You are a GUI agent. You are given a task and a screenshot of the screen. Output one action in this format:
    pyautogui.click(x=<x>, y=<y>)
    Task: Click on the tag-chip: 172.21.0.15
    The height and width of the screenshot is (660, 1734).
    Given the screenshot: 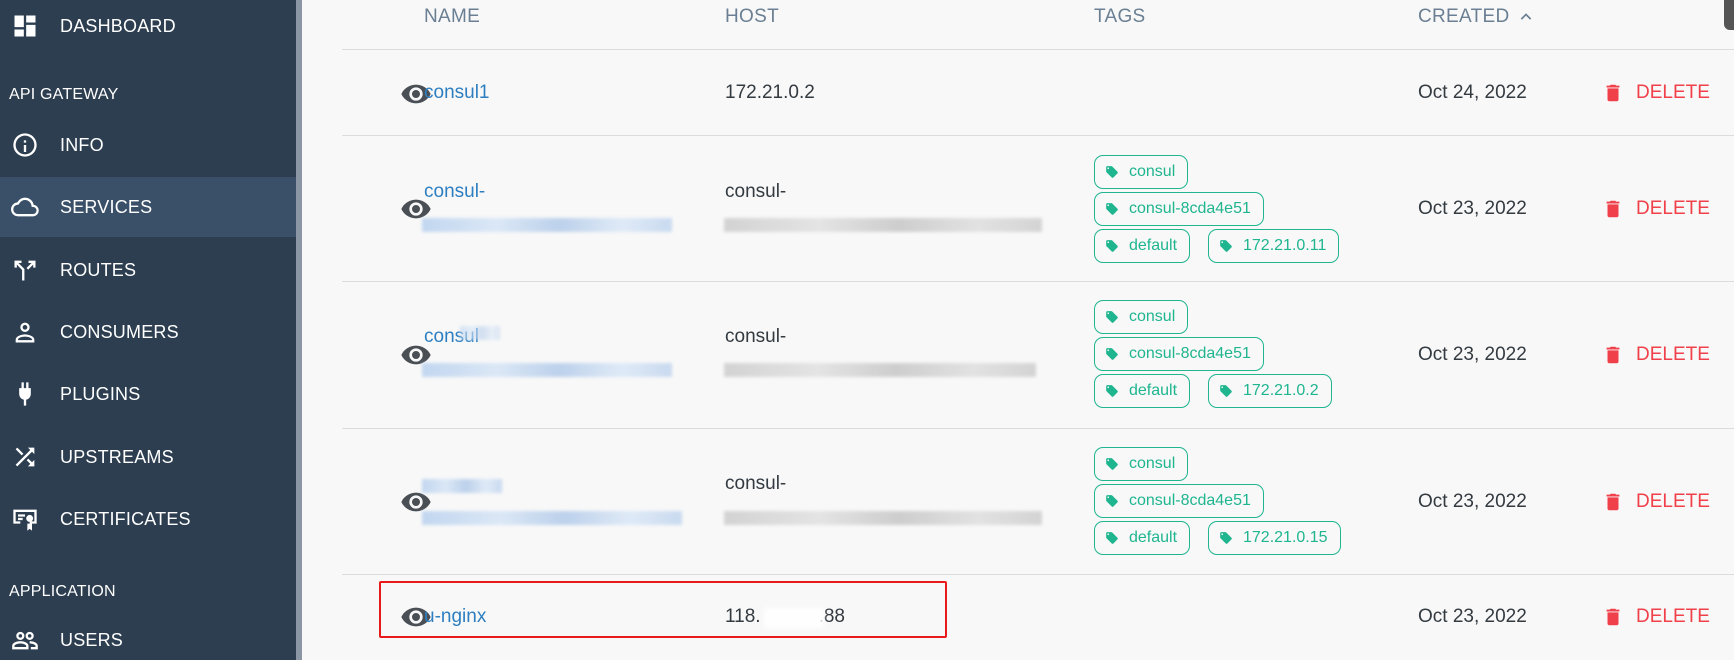 What is the action you would take?
    pyautogui.click(x=1274, y=538)
    